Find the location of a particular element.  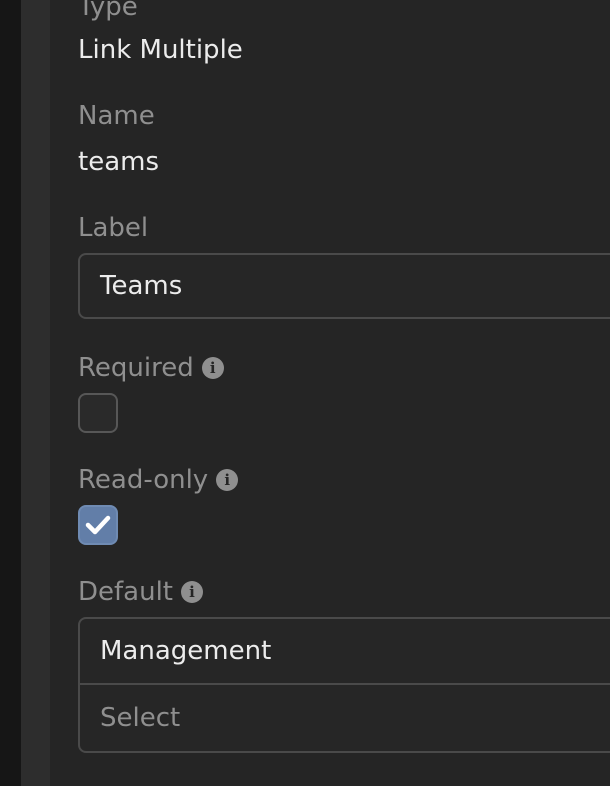

left-sidebar is located at coordinates (10, 393).